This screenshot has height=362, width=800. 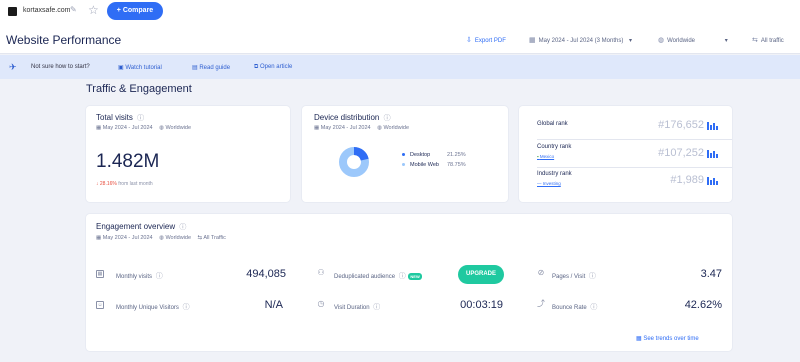 What do you see at coordinates (415, 276) in the screenshot?
I see `new-badge: NEW` at bounding box center [415, 276].